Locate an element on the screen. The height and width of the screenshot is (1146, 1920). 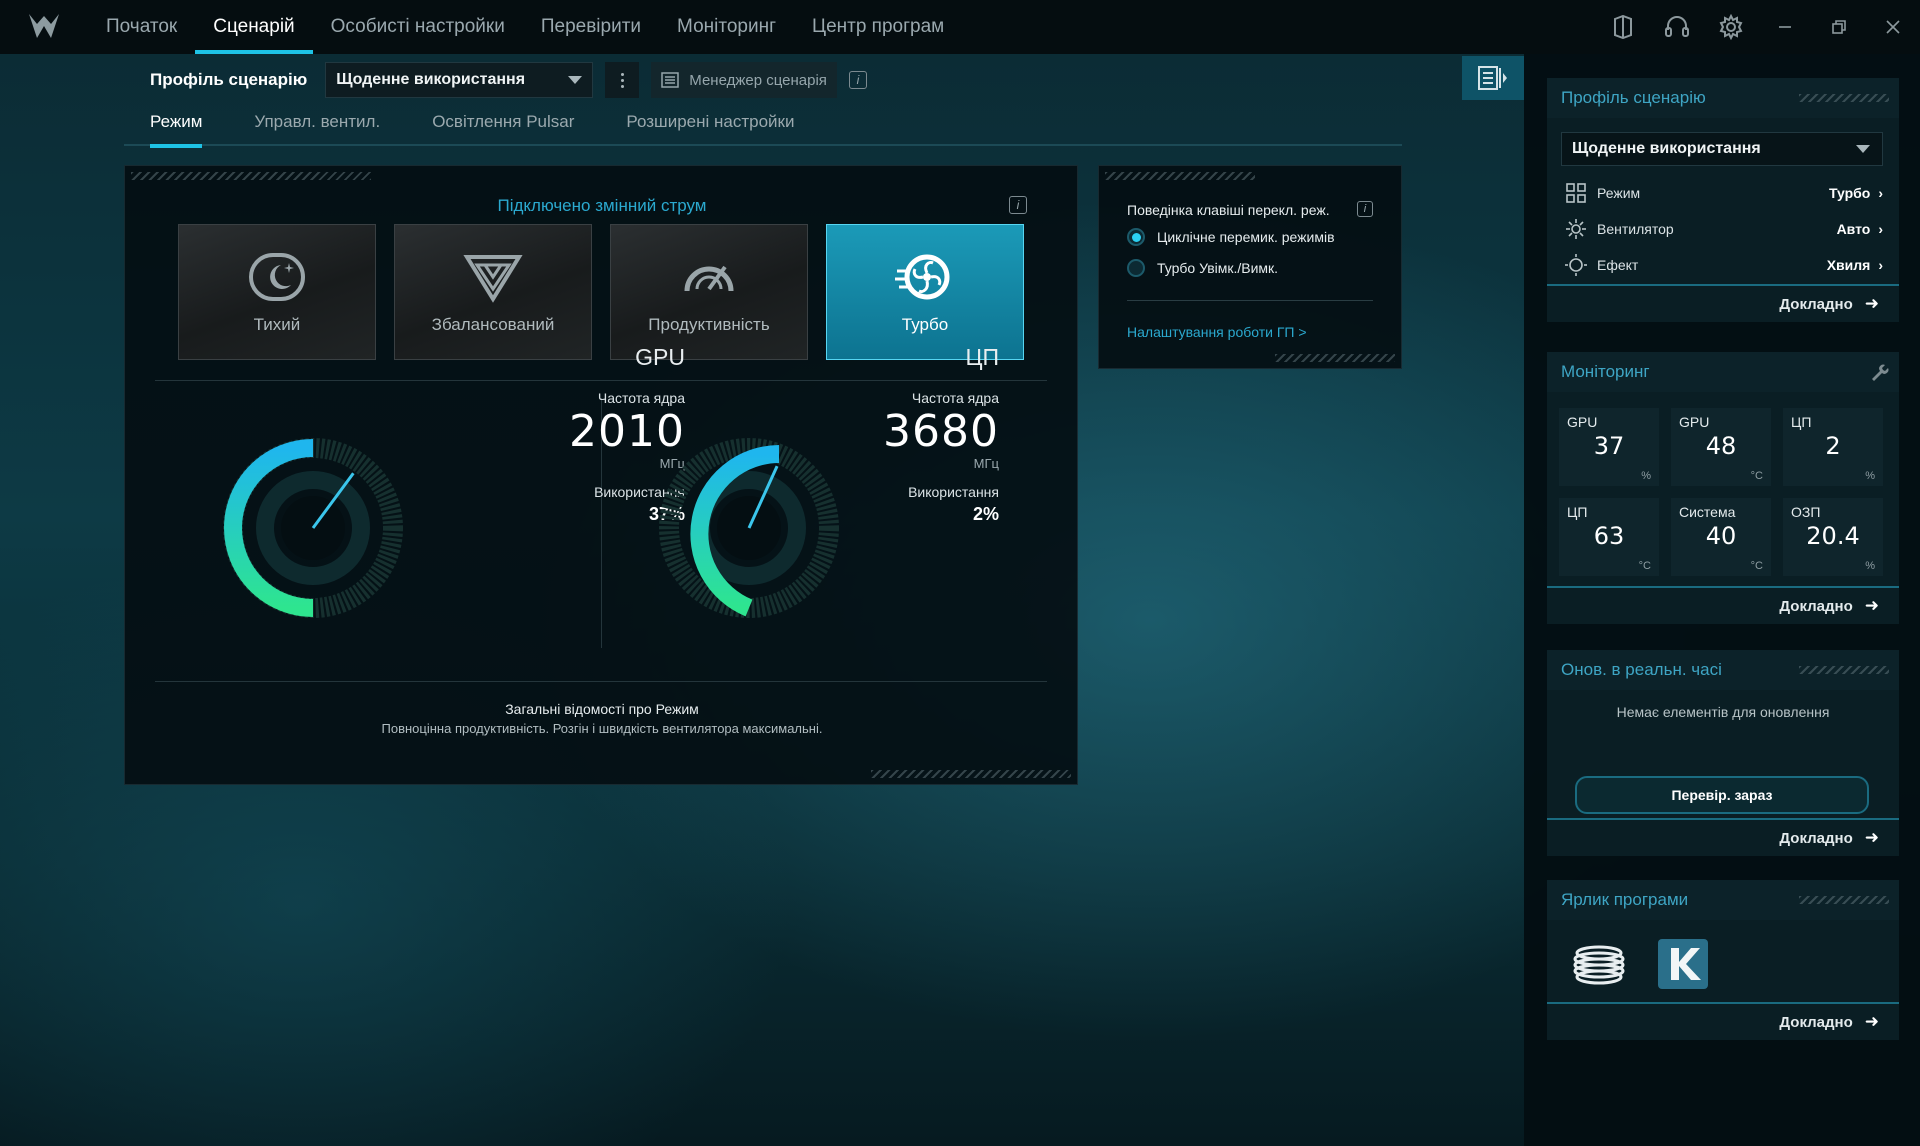
sidebar-row-fan: Вентилятор Авто › is located at coordinates (1724, 229).